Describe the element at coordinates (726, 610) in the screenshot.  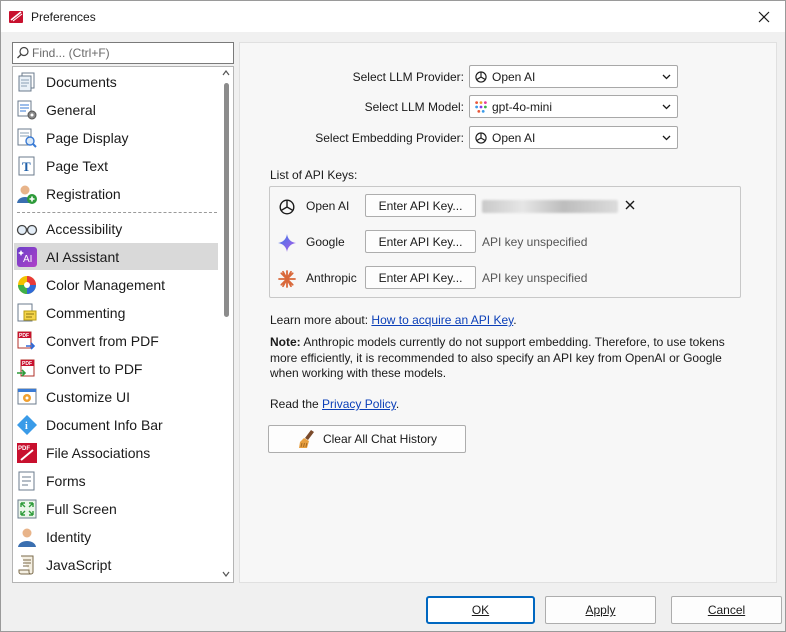
I see `cancel-button: Cancel` at that location.